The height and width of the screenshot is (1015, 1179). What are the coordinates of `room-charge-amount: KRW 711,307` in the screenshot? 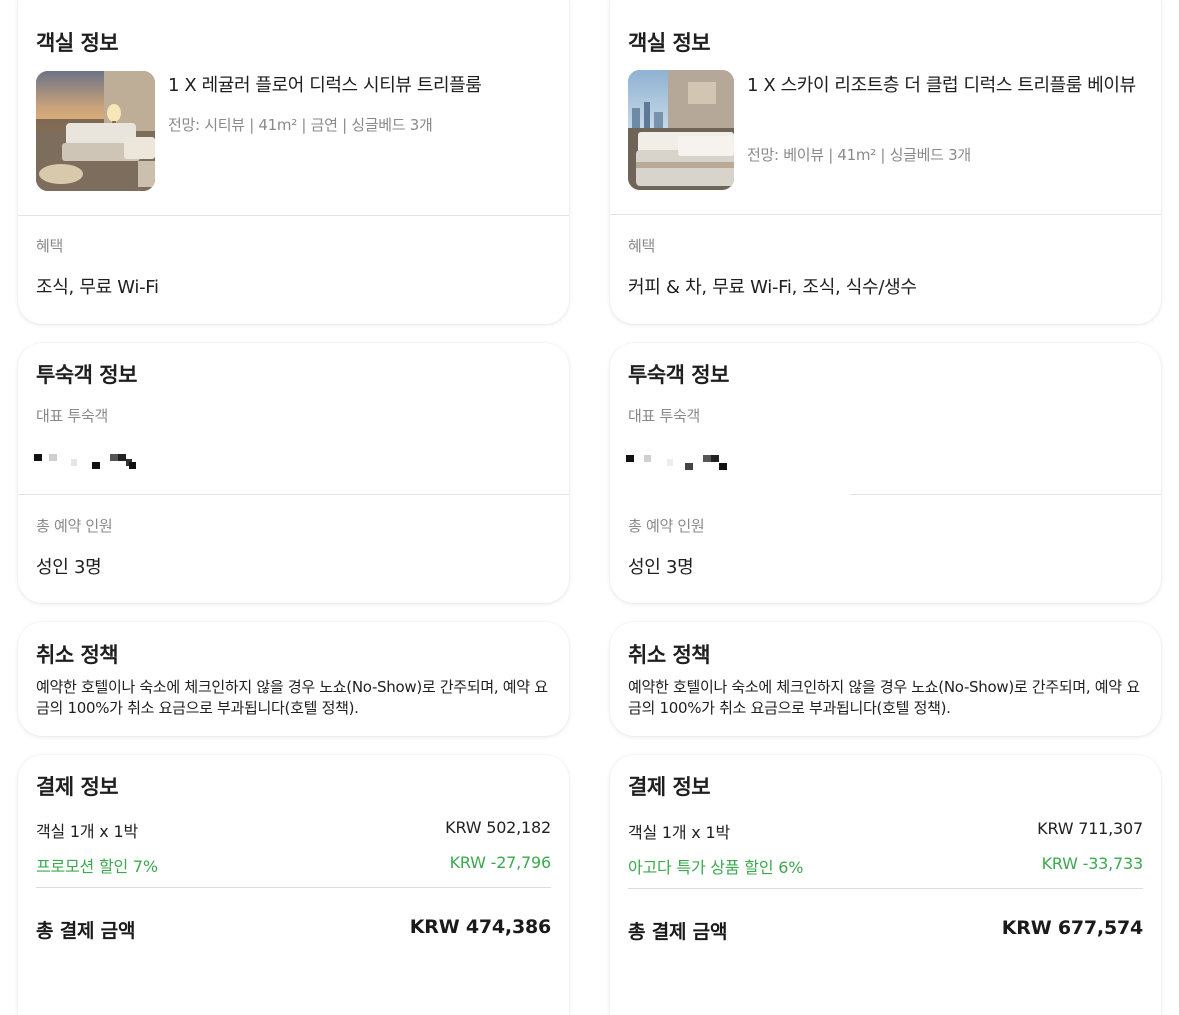 It's located at (1090, 828).